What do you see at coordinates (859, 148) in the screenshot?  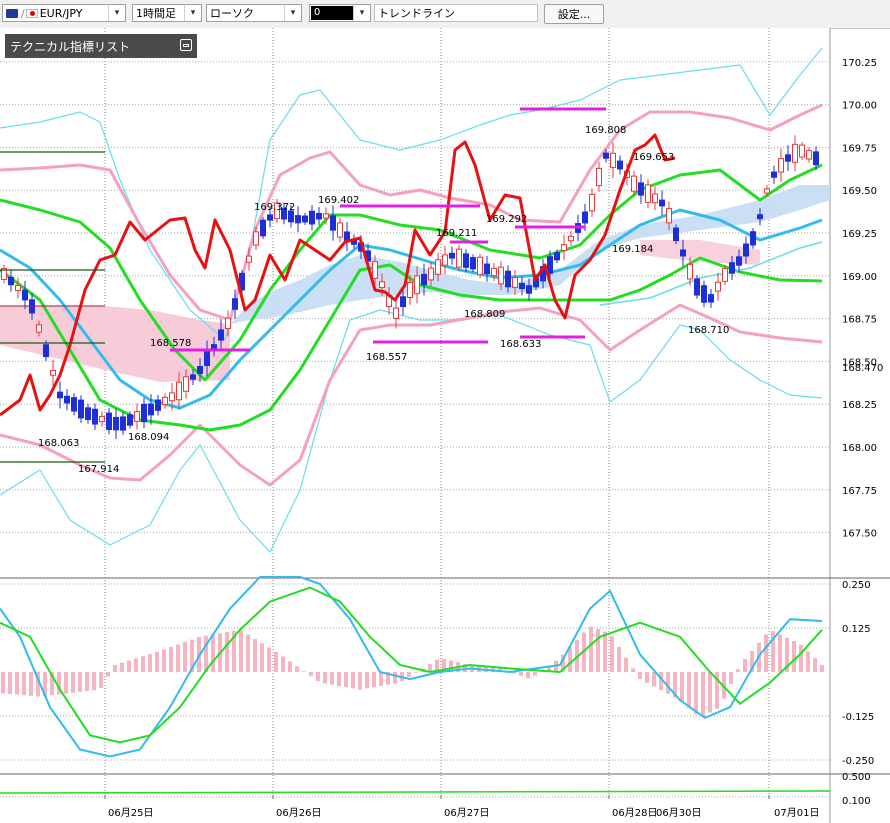 I see `price-axis-label: 169.75` at bounding box center [859, 148].